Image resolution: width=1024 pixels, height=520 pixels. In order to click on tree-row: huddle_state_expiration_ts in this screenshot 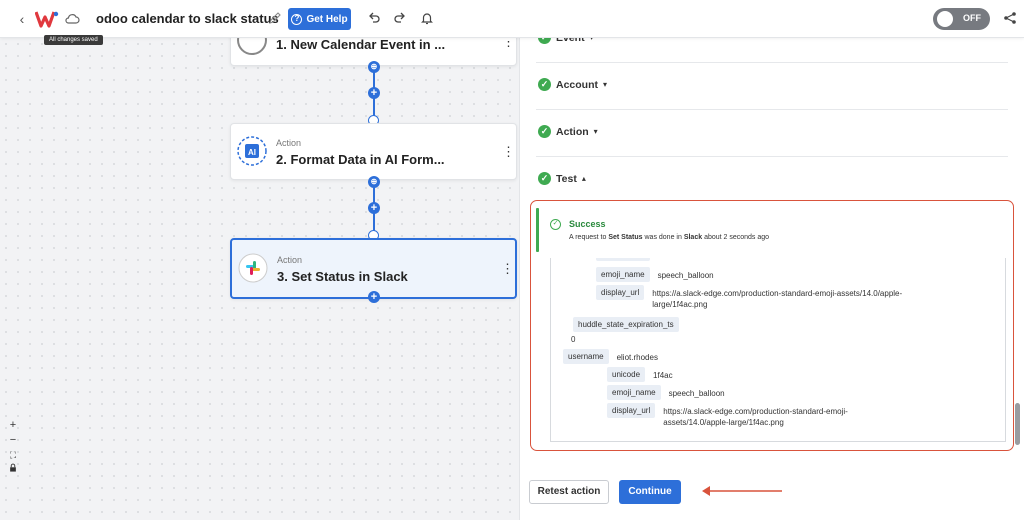, I will do `click(626, 324)`.